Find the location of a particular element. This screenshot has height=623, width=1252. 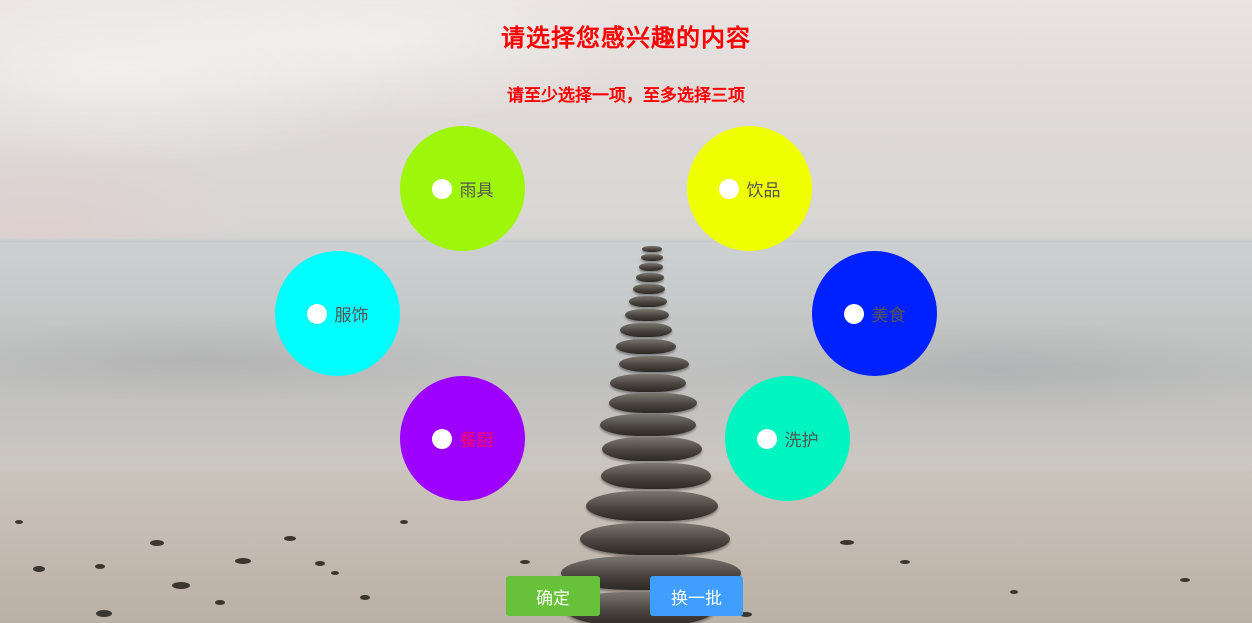

option-rain-gear: 雨具 is located at coordinates (462, 188).